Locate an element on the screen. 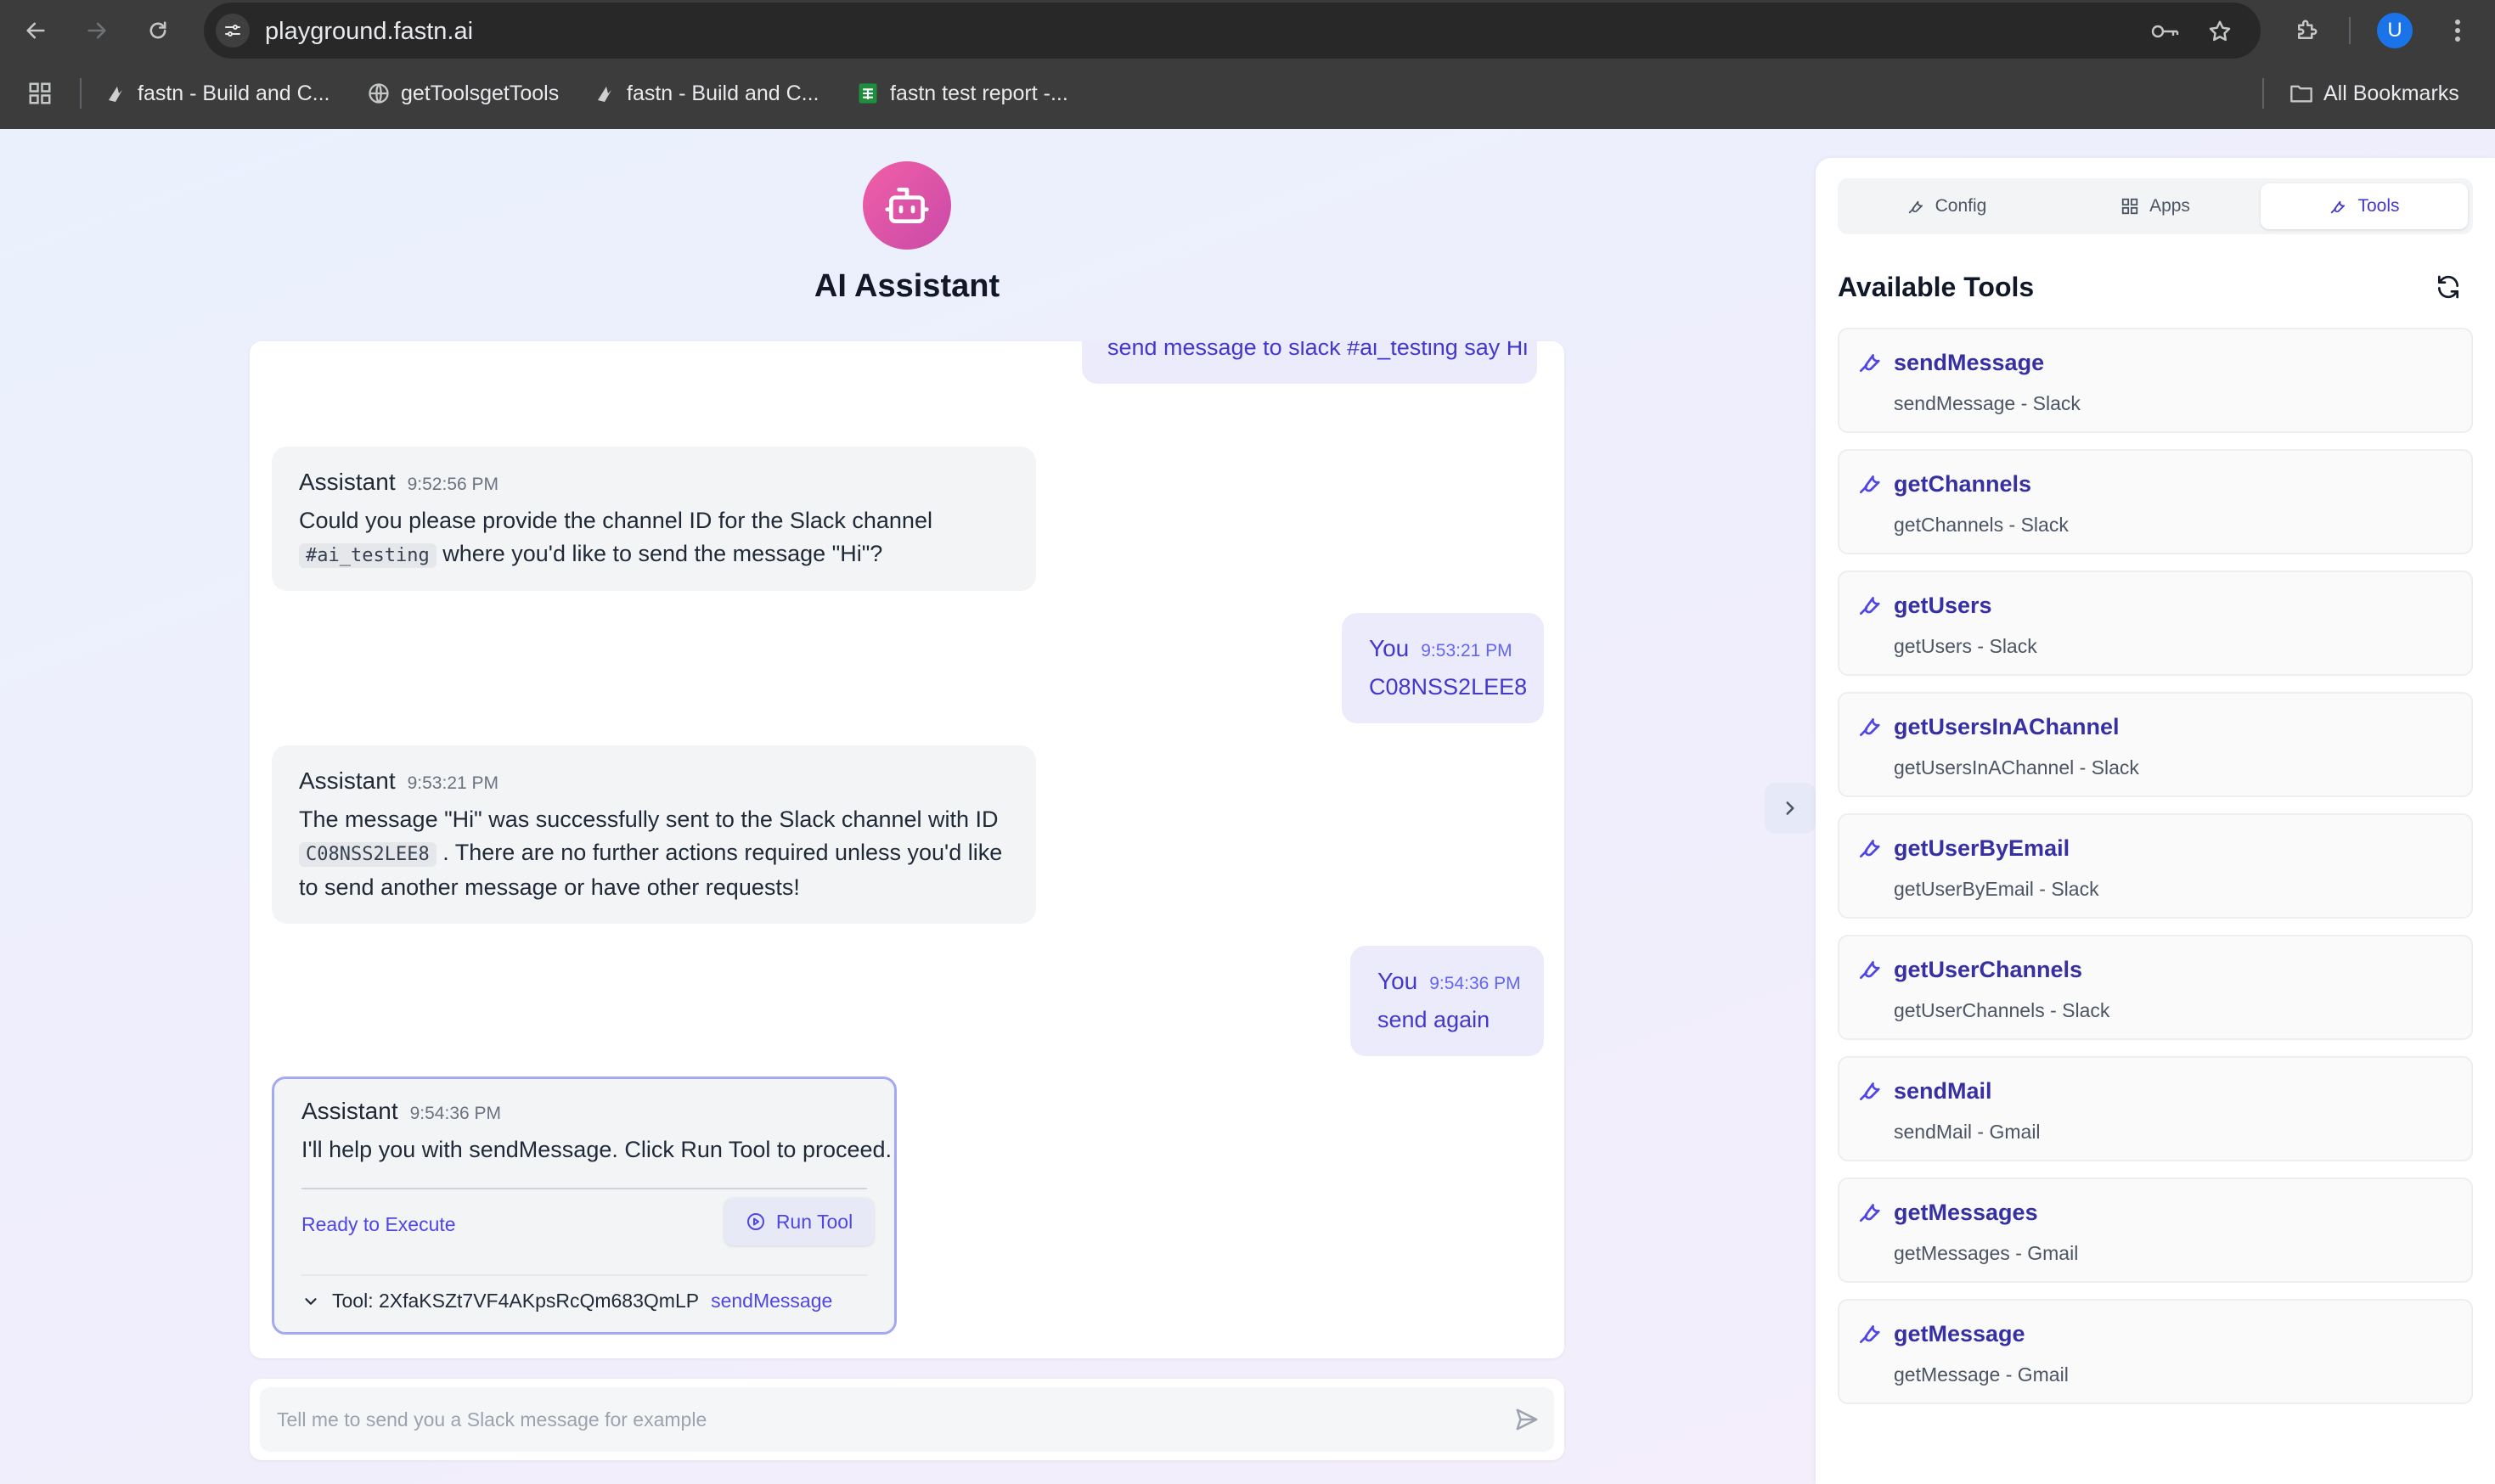 The width and height of the screenshot is (2495, 1484). arrow-right-icon is located at coordinates (96, 30).